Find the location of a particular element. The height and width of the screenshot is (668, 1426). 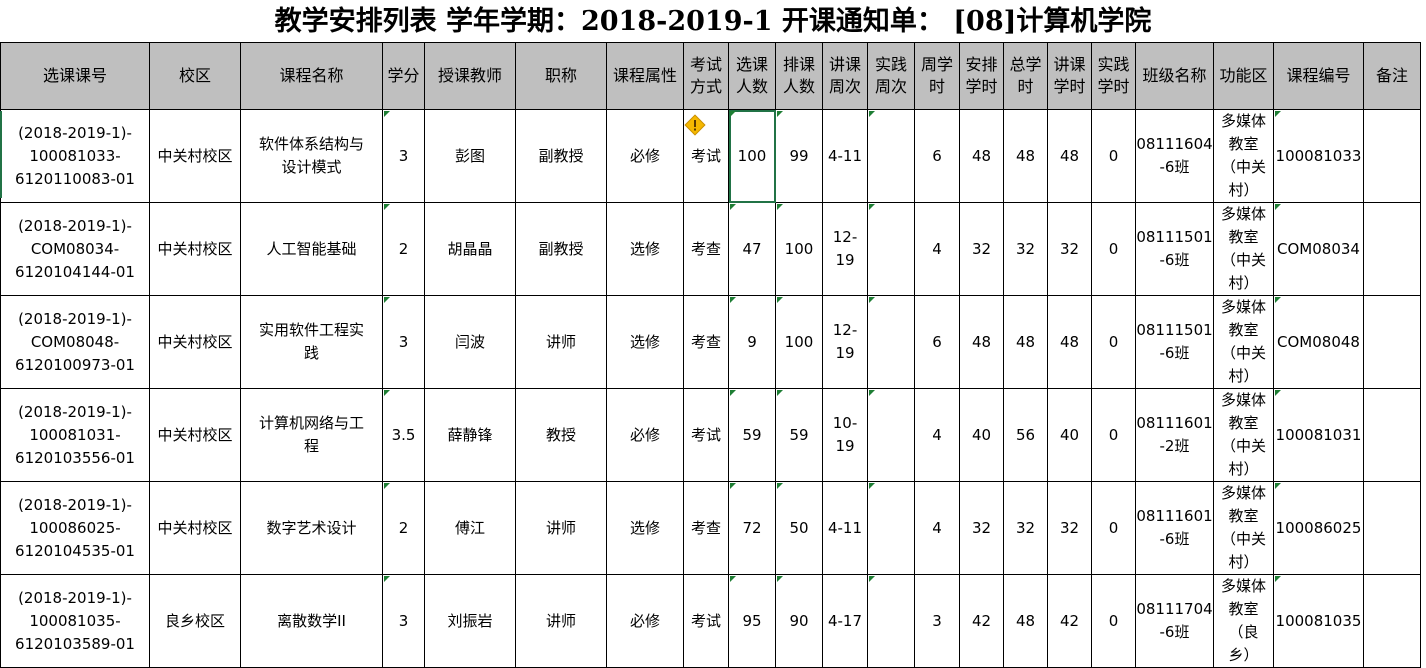

column-header: 实践 学时 is located at coordinates (1113, 76).